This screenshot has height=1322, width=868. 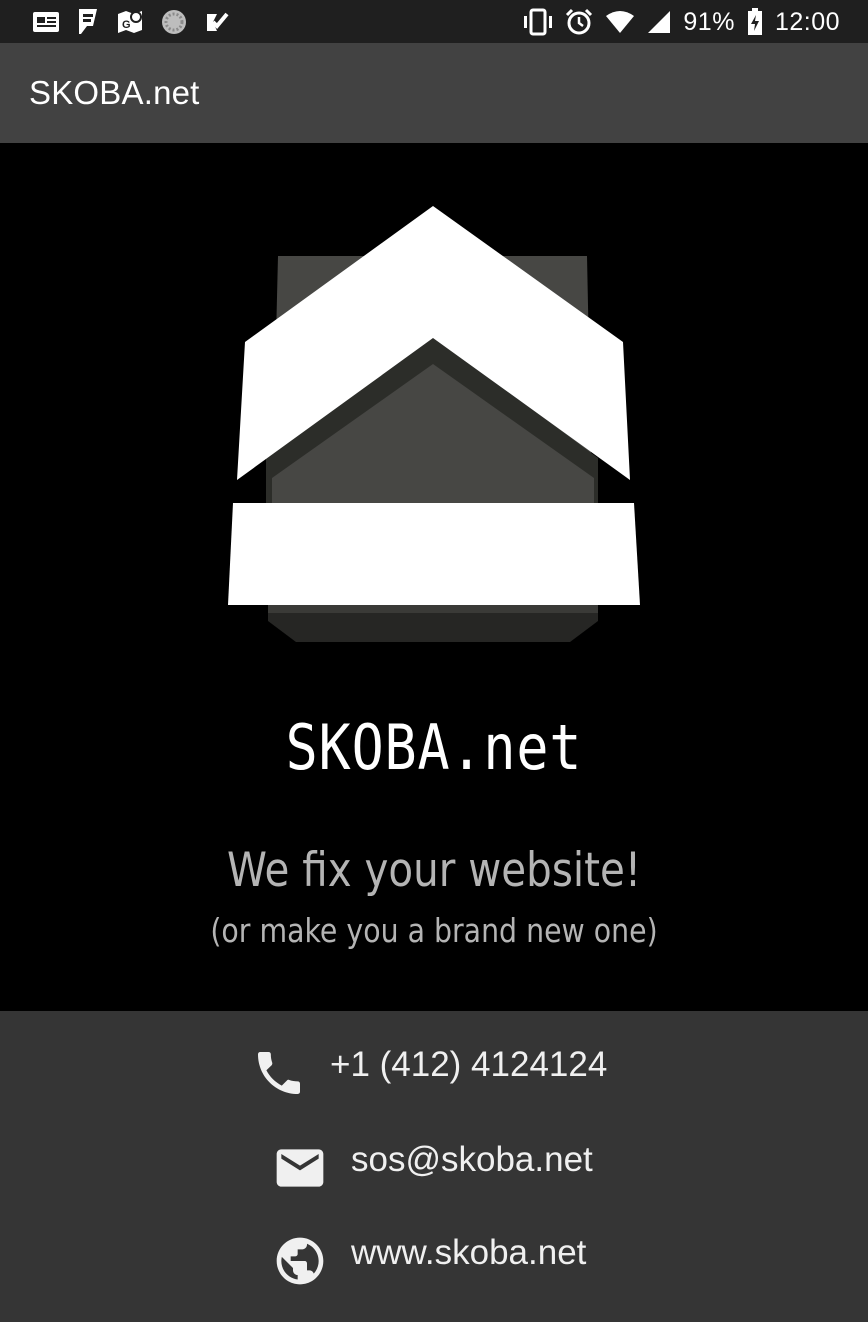 I want to click on svg-text: G, so click(x=126, y=25).